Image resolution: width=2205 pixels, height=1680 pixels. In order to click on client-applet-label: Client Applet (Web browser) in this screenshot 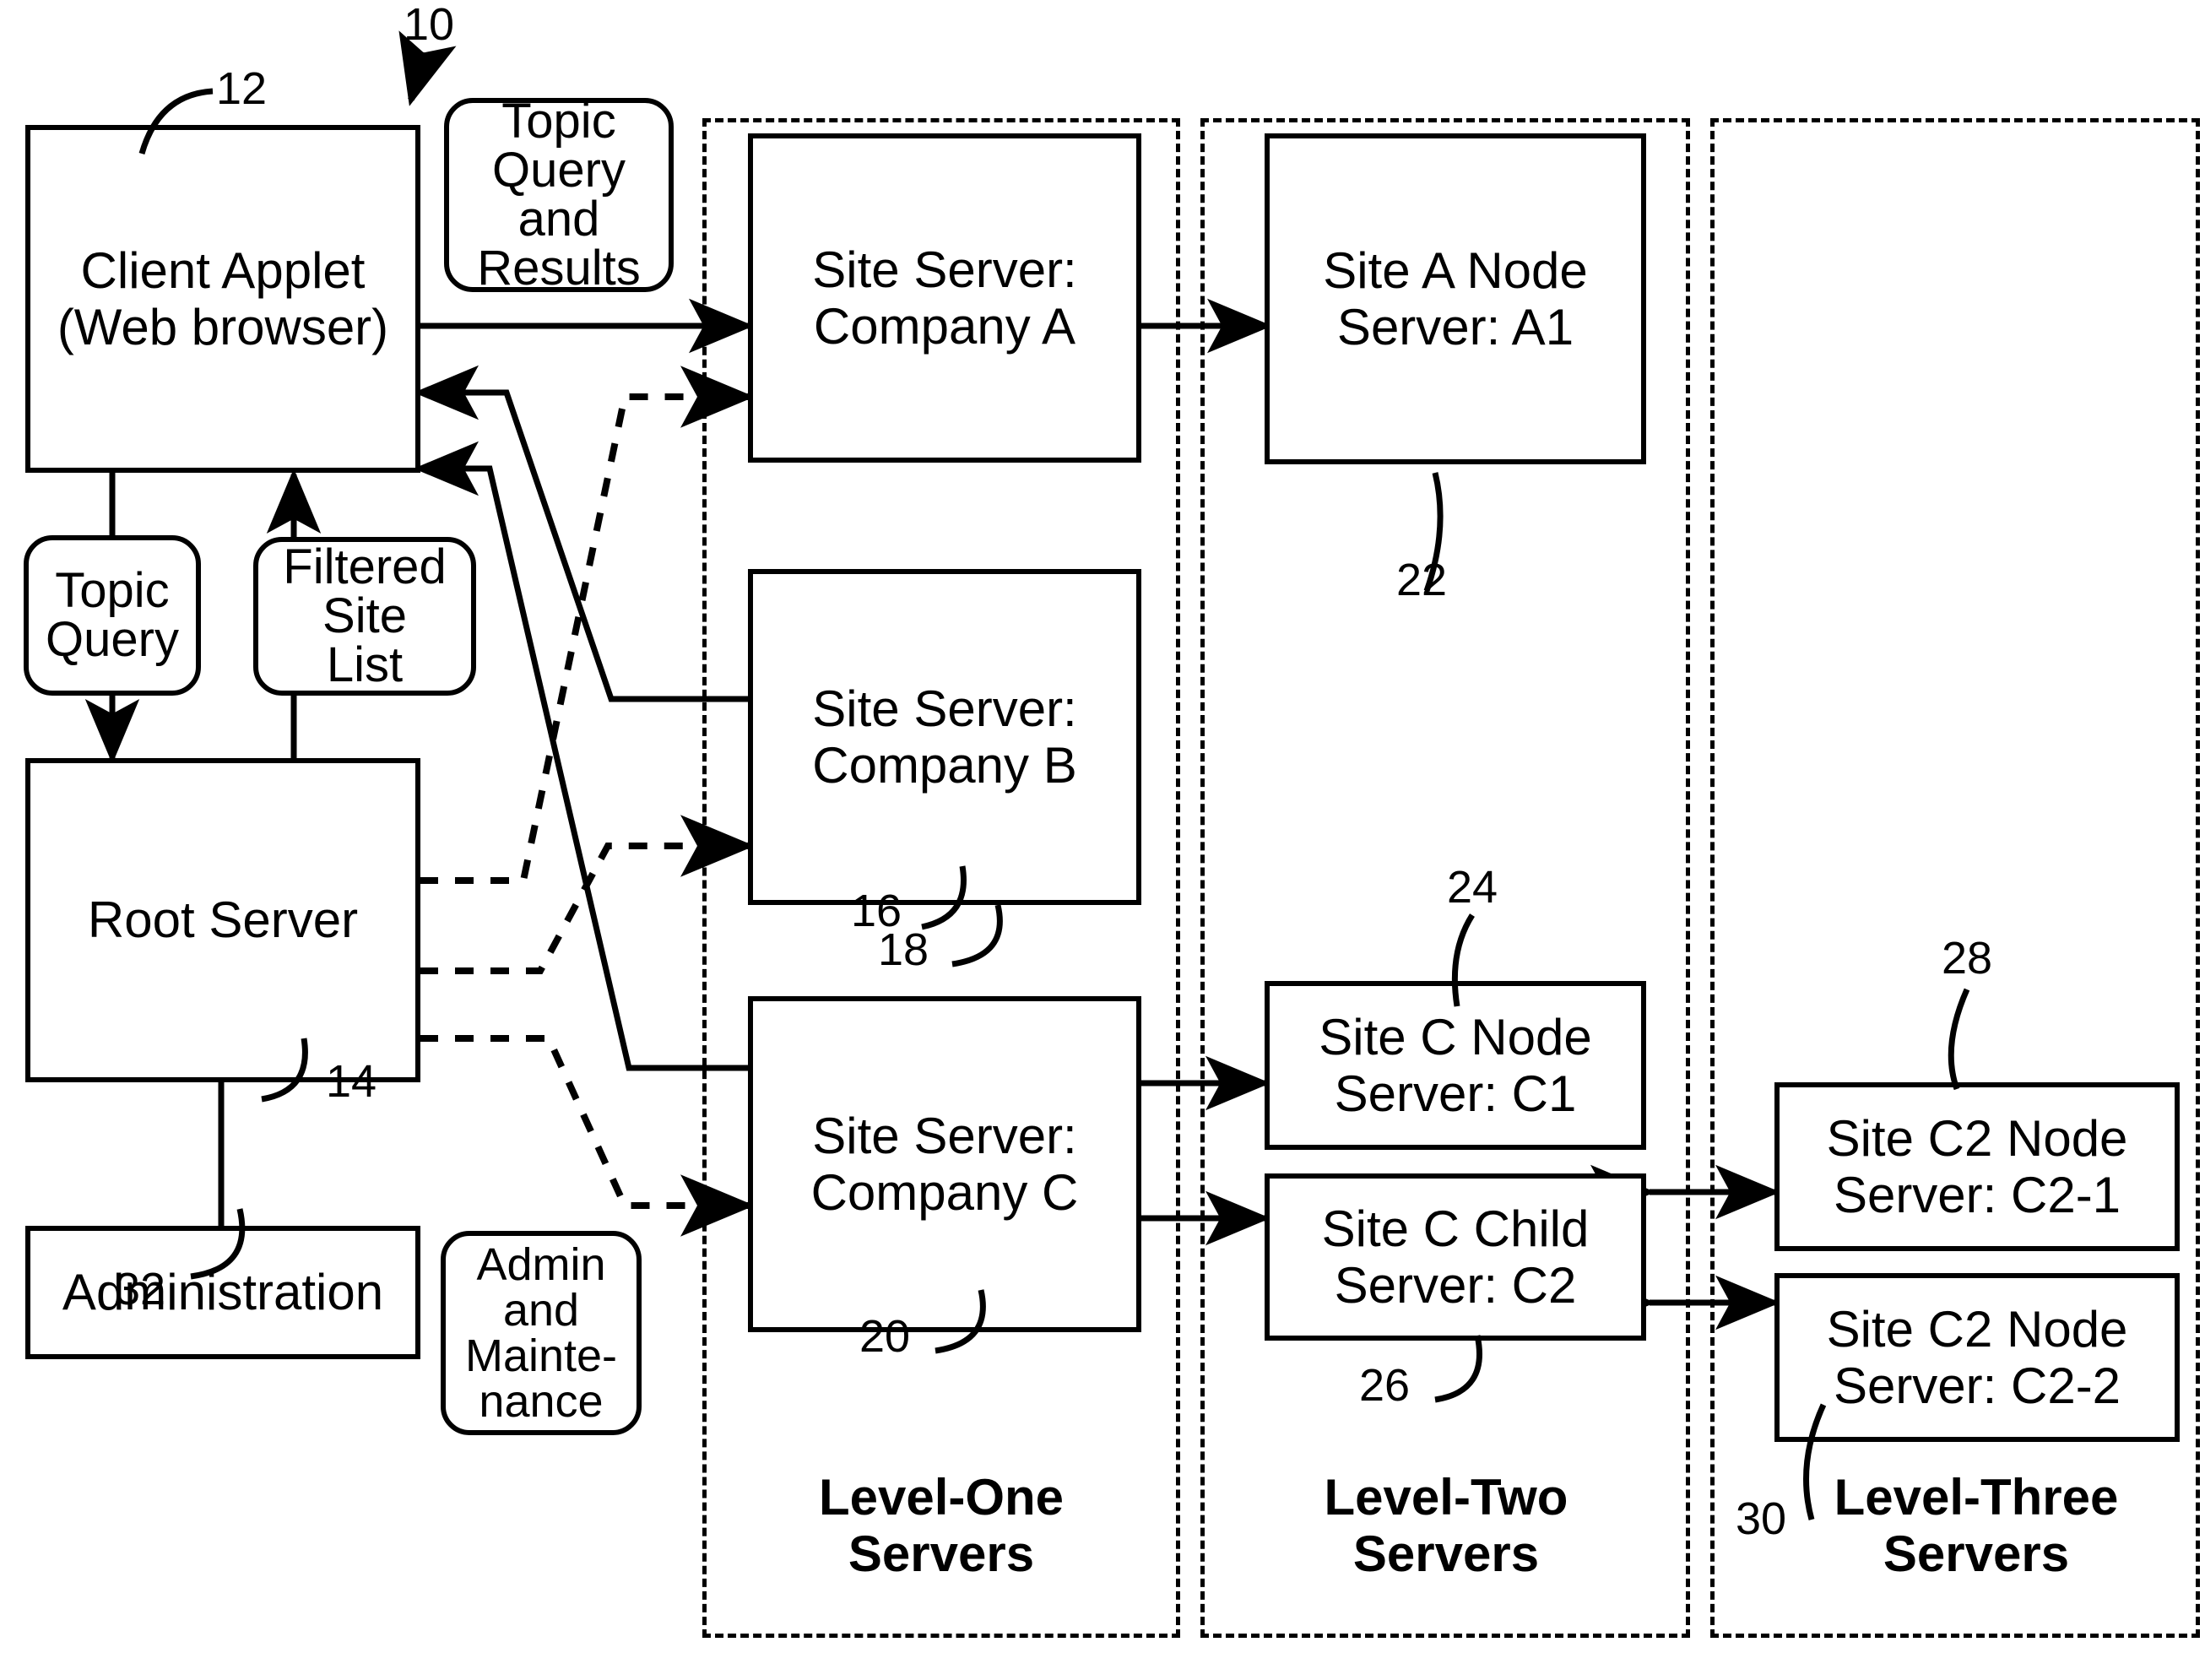, I will do `click(223, 298)`.